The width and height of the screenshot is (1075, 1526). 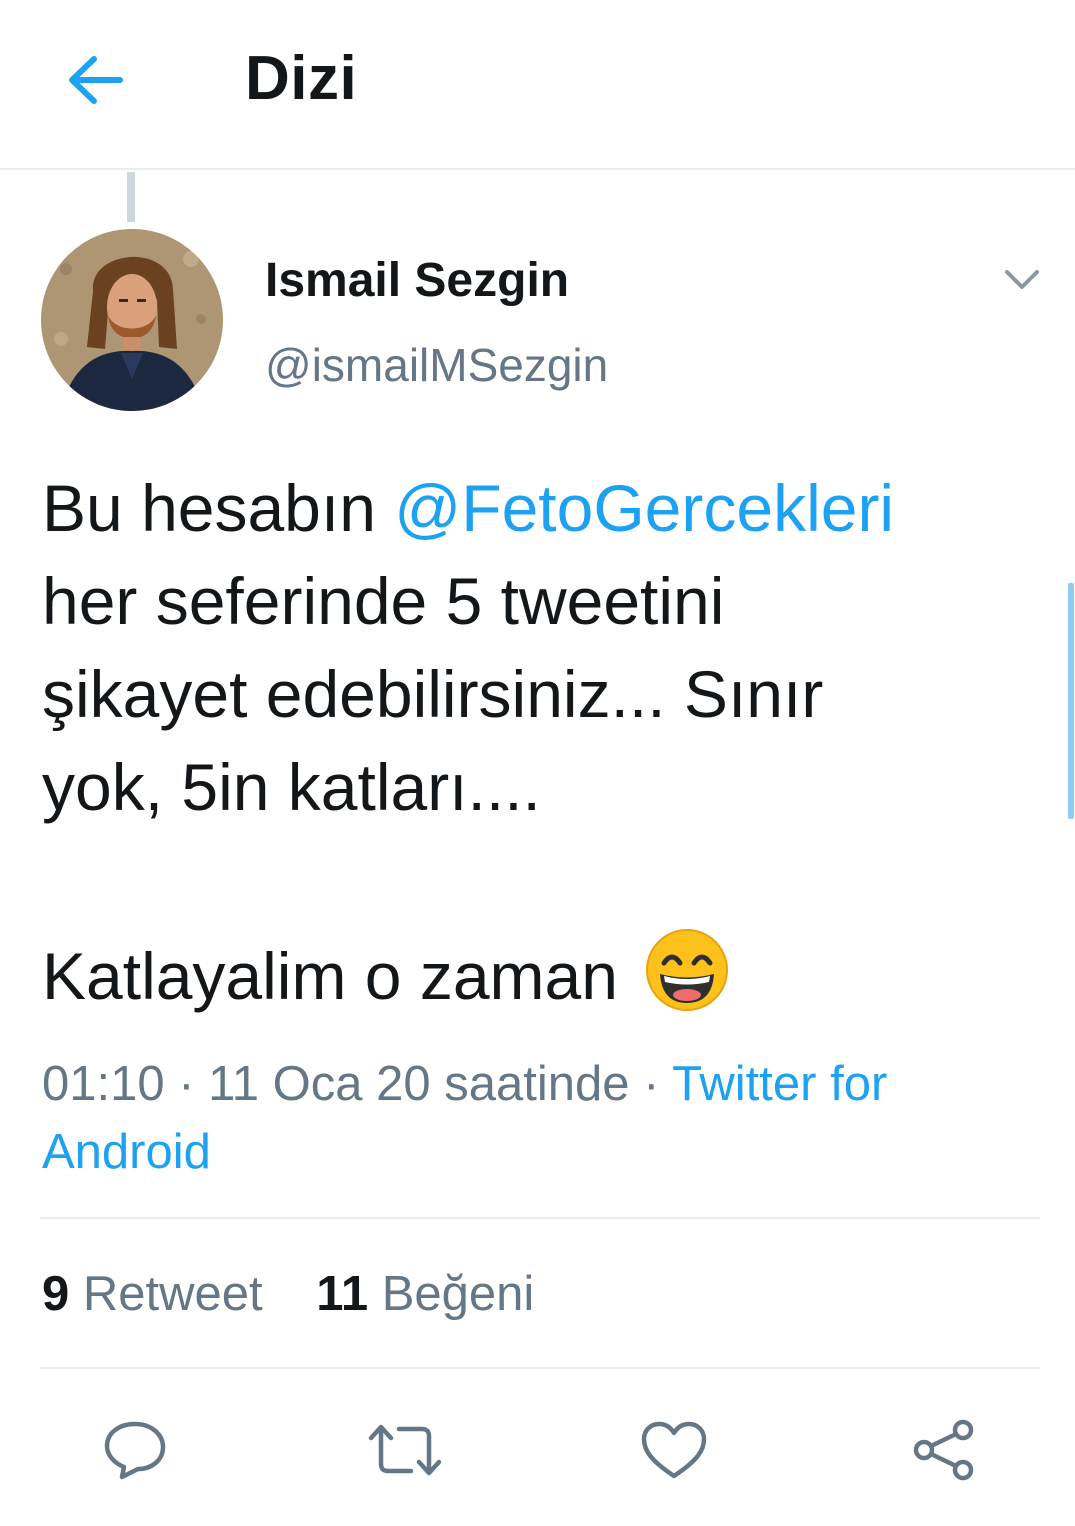 I want to click on tweet-menu-button, so click(x=1022, y=280).